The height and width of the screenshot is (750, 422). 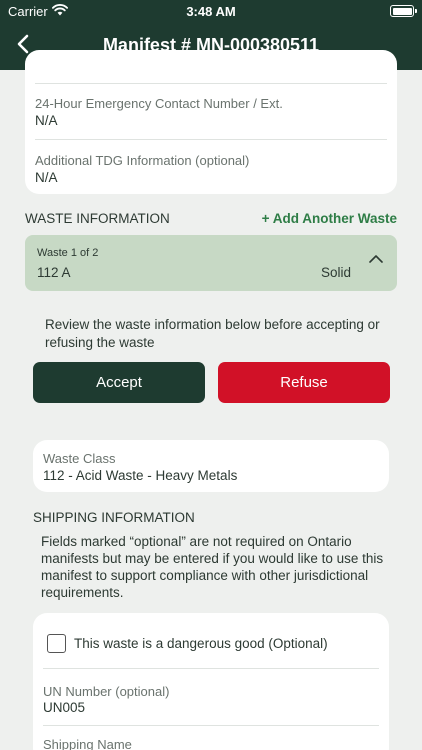 I want to click on waste-type: Solid, so click(x=336, y=272).